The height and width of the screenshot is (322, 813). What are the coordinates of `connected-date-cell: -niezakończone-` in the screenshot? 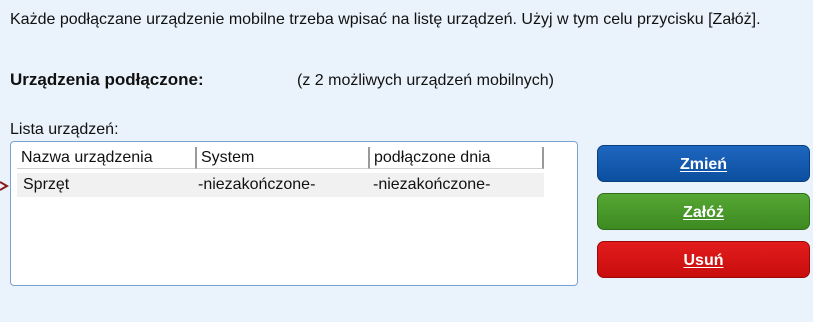 It's located at (432, 184).